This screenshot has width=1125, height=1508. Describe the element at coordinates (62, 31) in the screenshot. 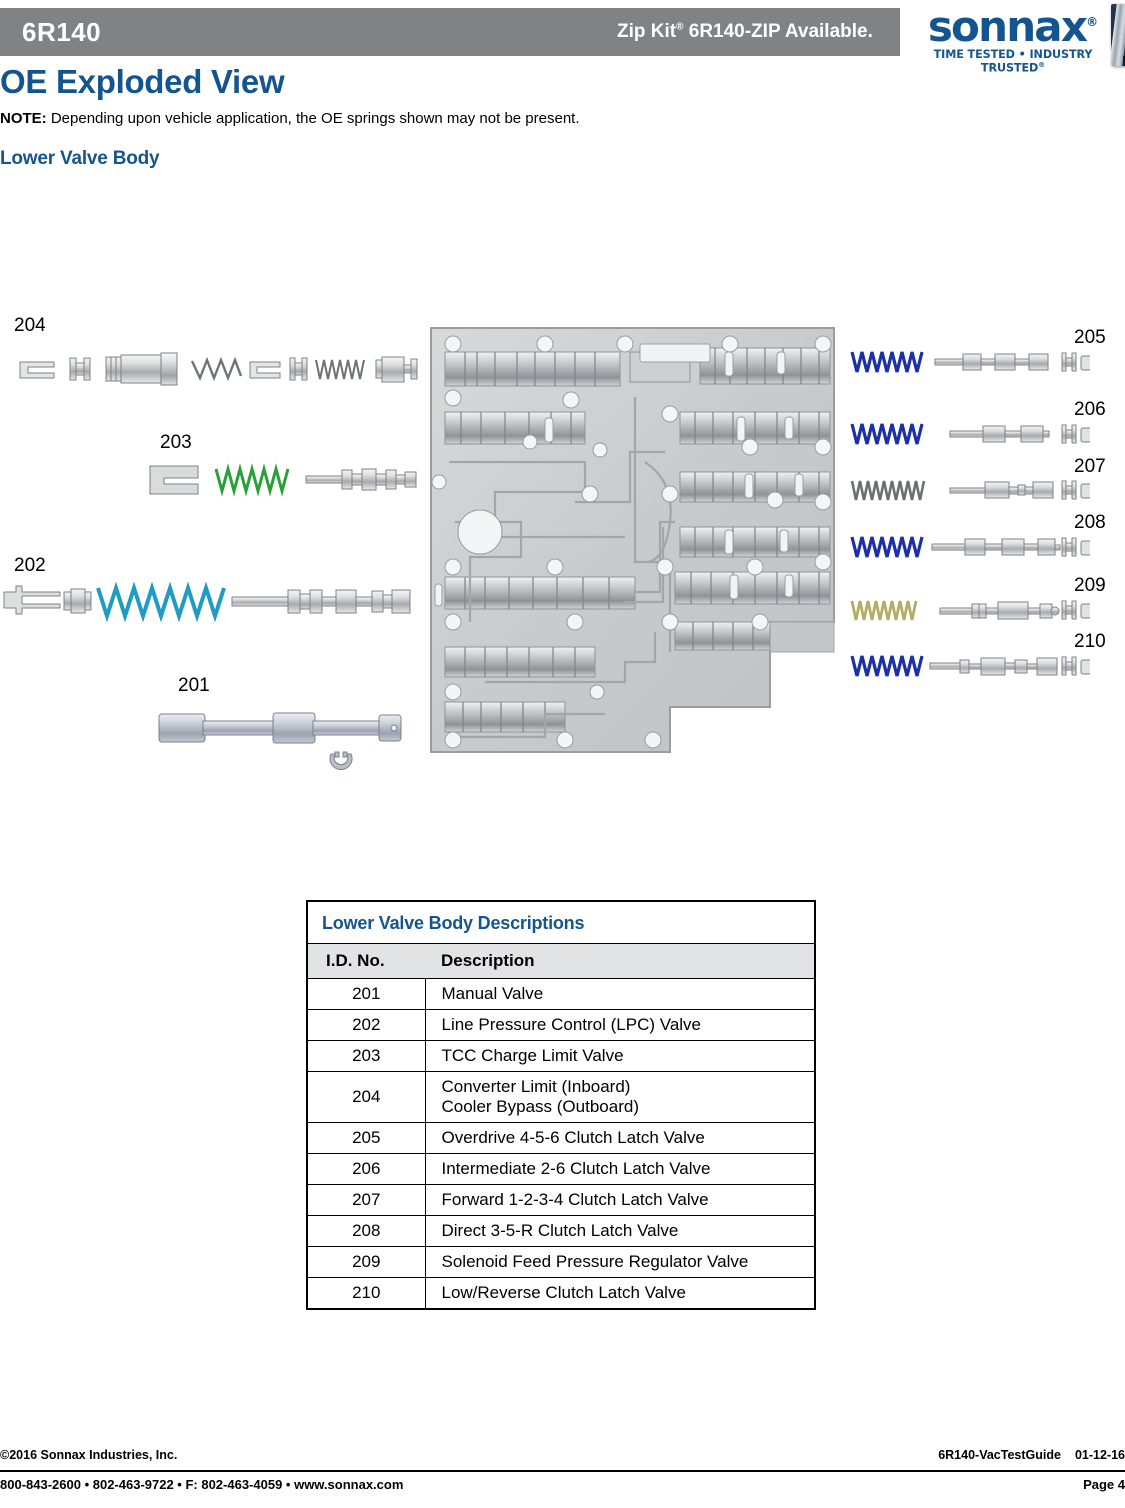

I see `model-number: 6R140` at that location.